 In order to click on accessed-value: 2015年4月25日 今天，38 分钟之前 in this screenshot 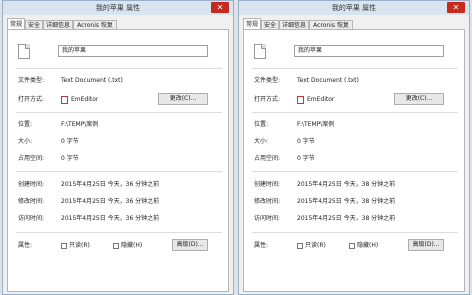, I will do `click(346, 218)`.